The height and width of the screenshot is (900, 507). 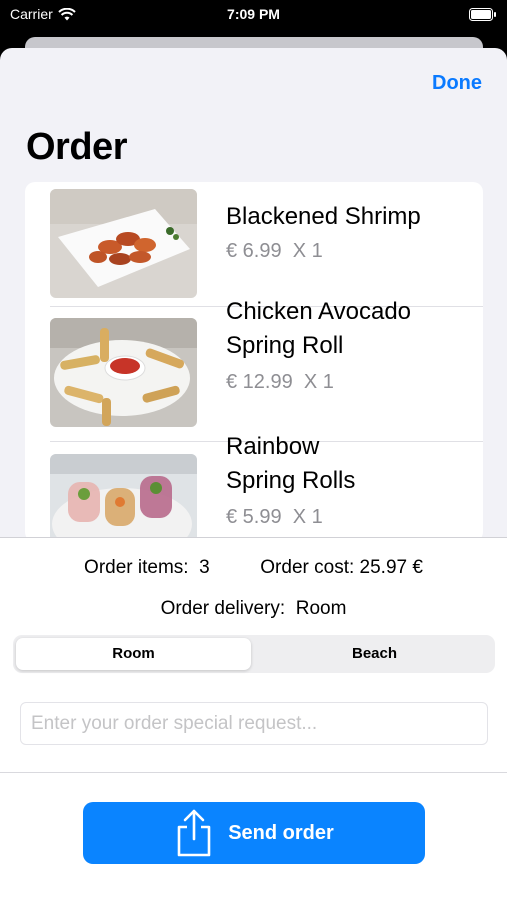 I want to click on page-title: Order, so click(x=76, y=147).